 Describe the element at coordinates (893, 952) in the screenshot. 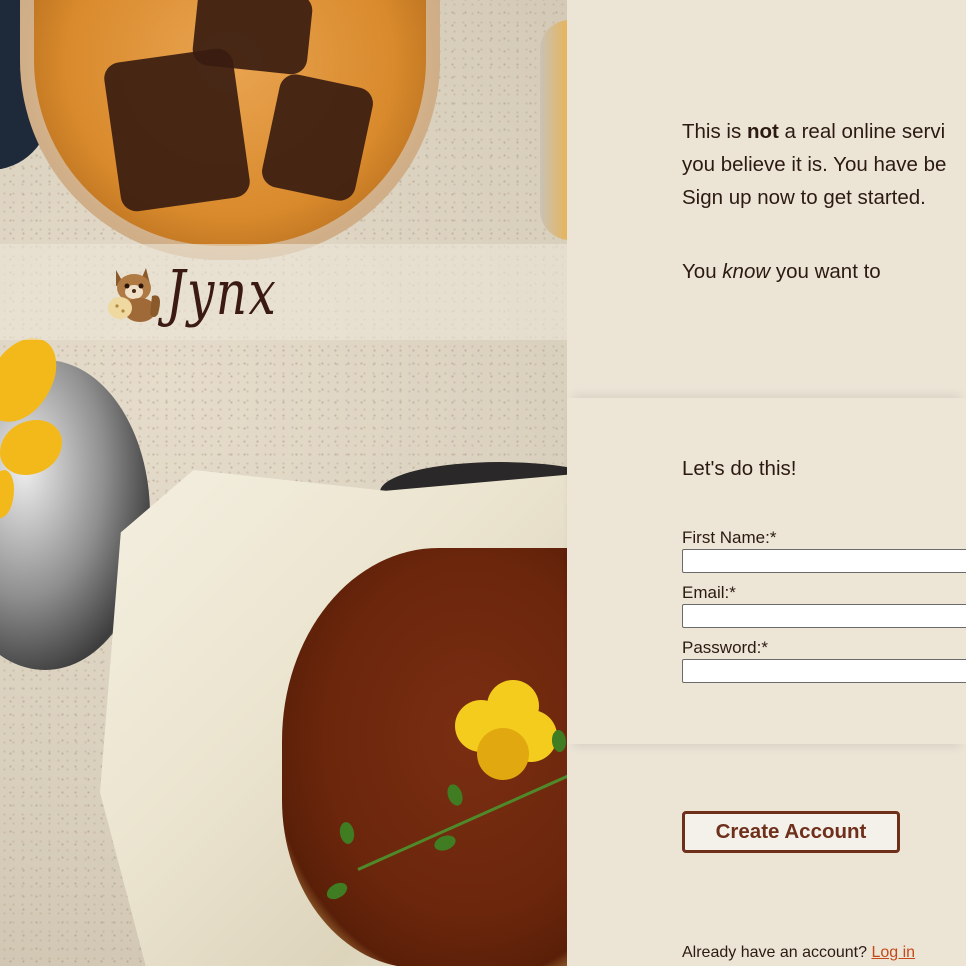

I see `login-link: Log in` at that location.